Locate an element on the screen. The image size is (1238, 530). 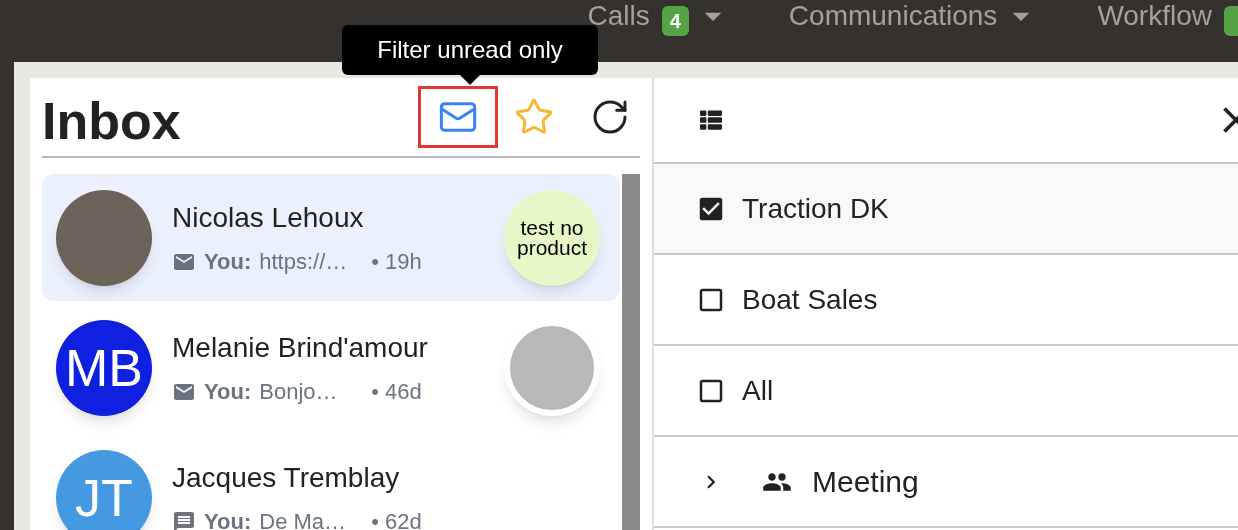
message-time: • 19h is located at coordinates (396, 262).